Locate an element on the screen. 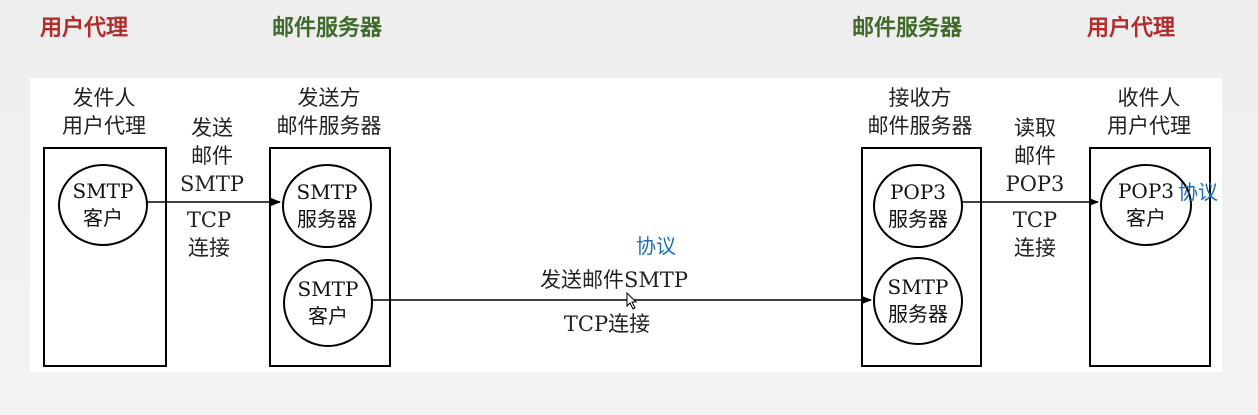 The width and height of the screenshot is (1258, 415). mouse-cursor-icon is located at coordinates (632, 301).